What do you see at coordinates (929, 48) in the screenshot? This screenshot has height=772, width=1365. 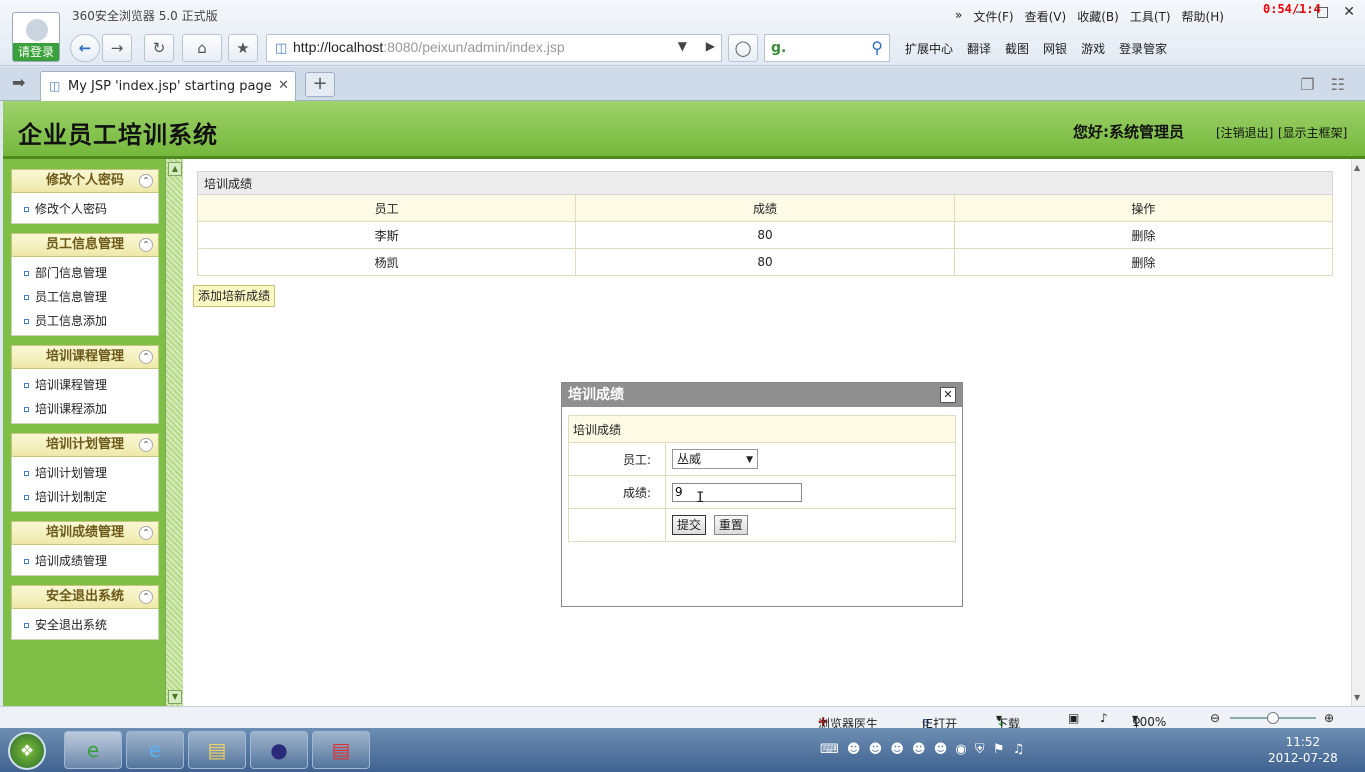 I see `toolbar-extensions: 扩展中心` at bounding box center [929, 48].